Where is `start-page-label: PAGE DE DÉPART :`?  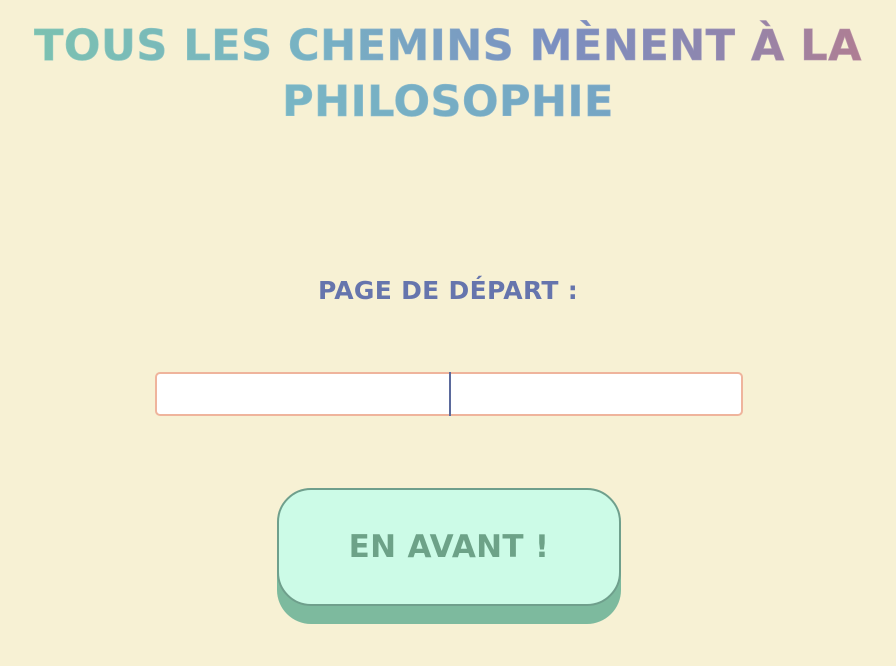 start-page-label: PAGE DE DÉPART : is located at coordinates (448, 290).